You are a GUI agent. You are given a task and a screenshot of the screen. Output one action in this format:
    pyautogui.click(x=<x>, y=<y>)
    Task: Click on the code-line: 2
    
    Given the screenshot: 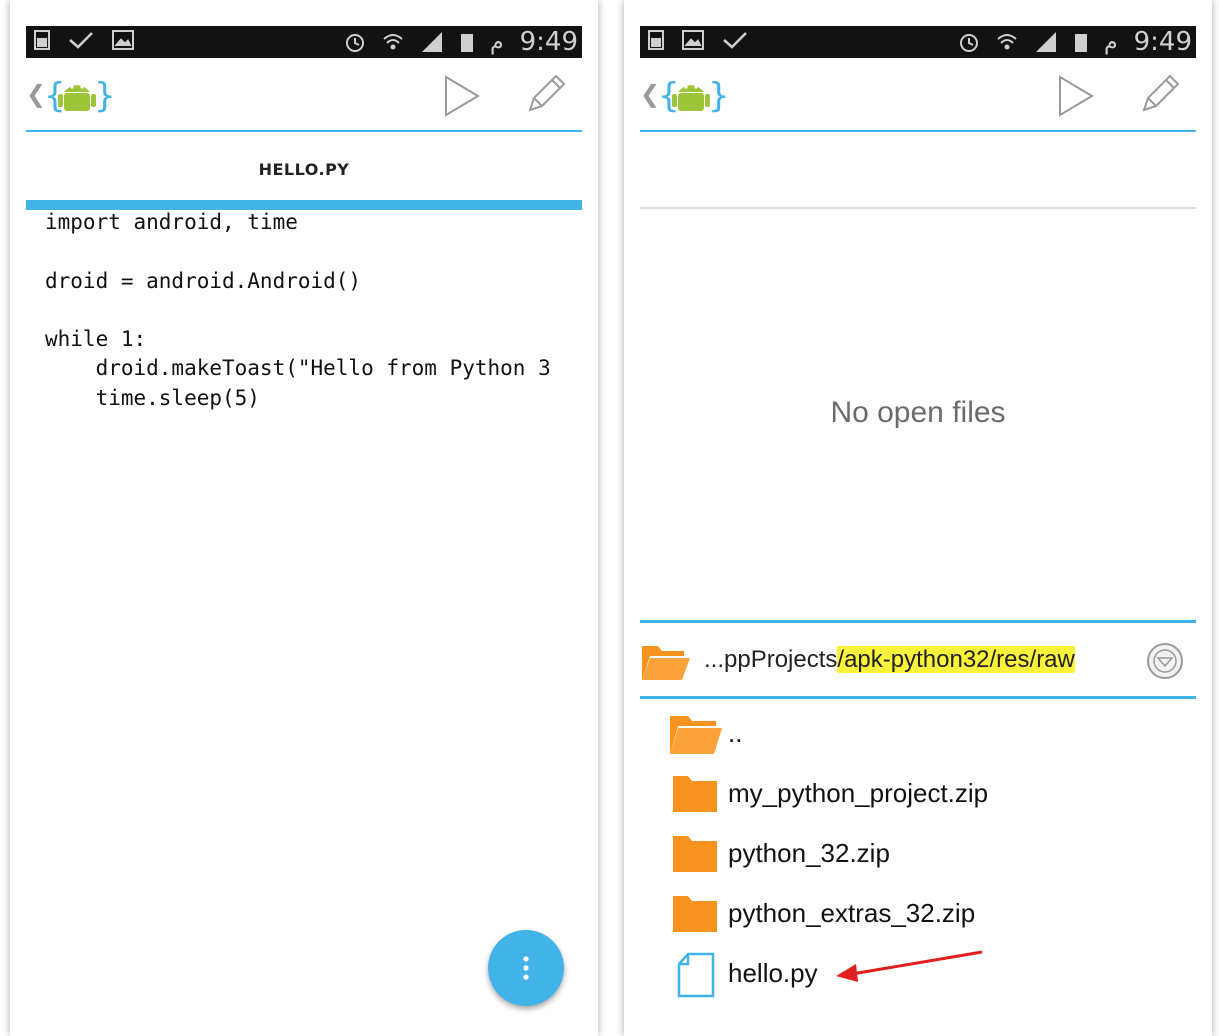 What is the action you would take?
    pyautogui.click(x=304, y=251)
    